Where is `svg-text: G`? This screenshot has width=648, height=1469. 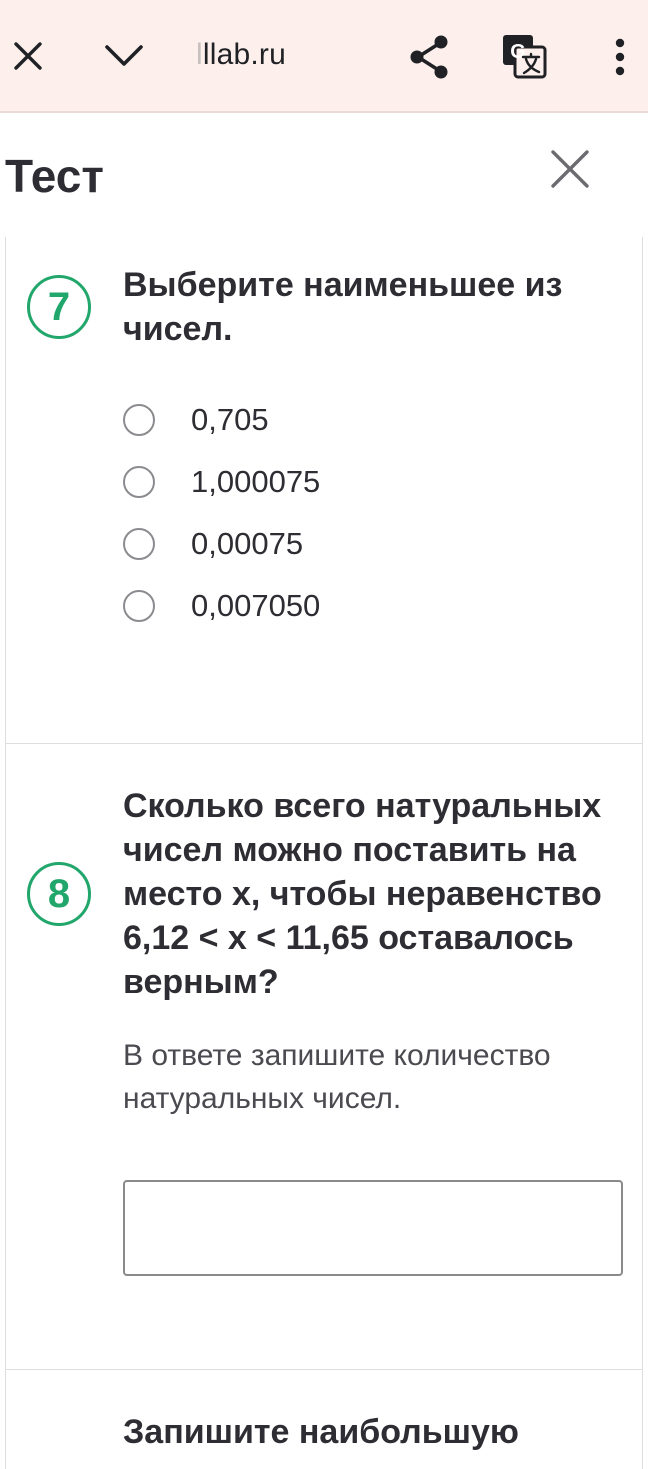 svg-text: G is located at coordinates (518, 52).